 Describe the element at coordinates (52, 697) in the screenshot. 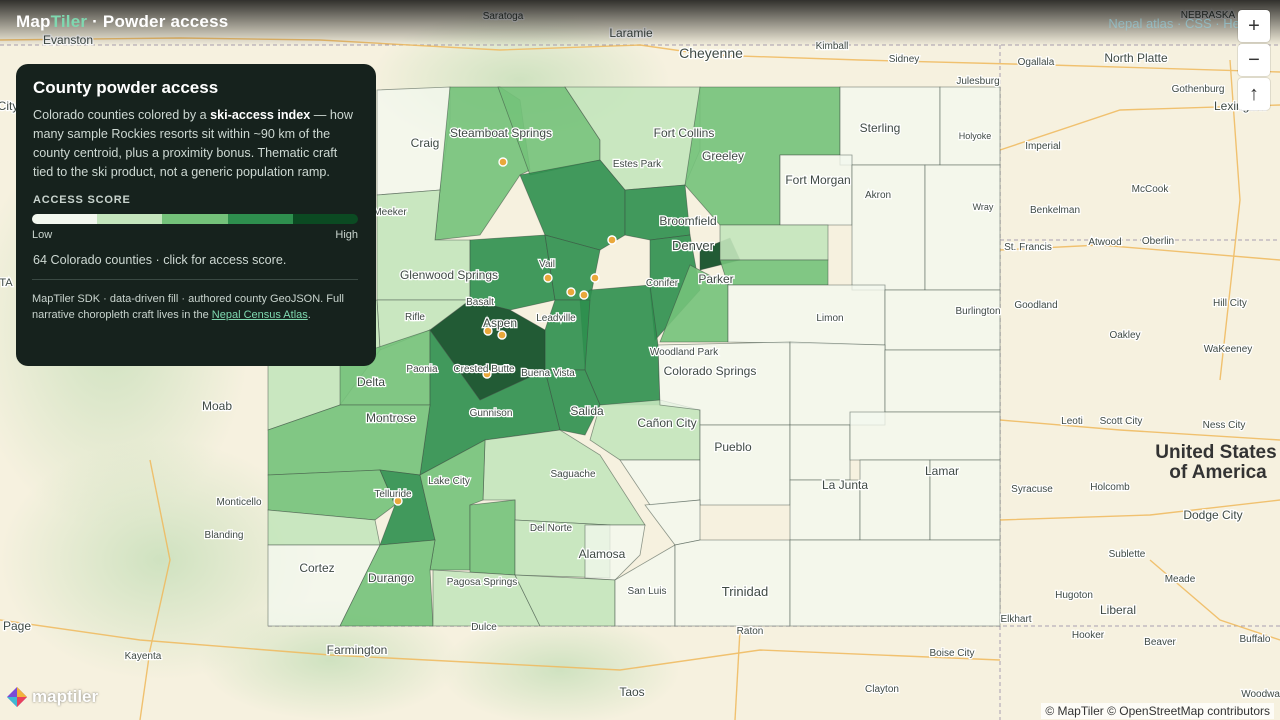

I see `maptiler-logo: maptiler` at that location.